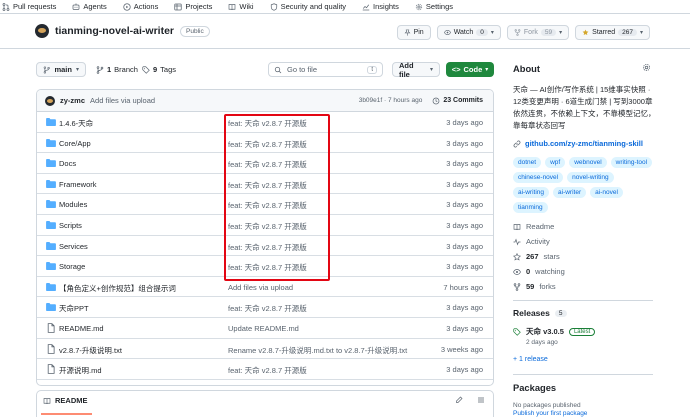  I want to click on file-row: Scripts feat: 天命 v2.8.7 开源版 3 days ago, so click(265, 225).